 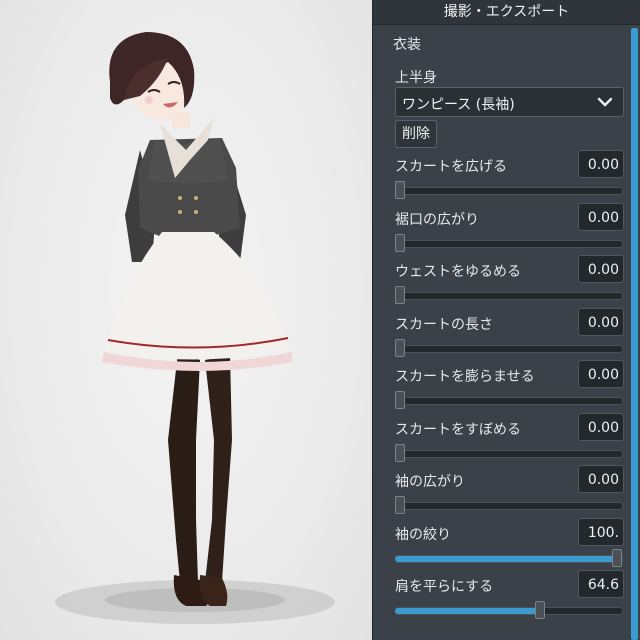 What do you see at coordinates (444, 587) in the screenshot?
I see `slider-label: 肩を平らにする` at bounding box center [444, 587].